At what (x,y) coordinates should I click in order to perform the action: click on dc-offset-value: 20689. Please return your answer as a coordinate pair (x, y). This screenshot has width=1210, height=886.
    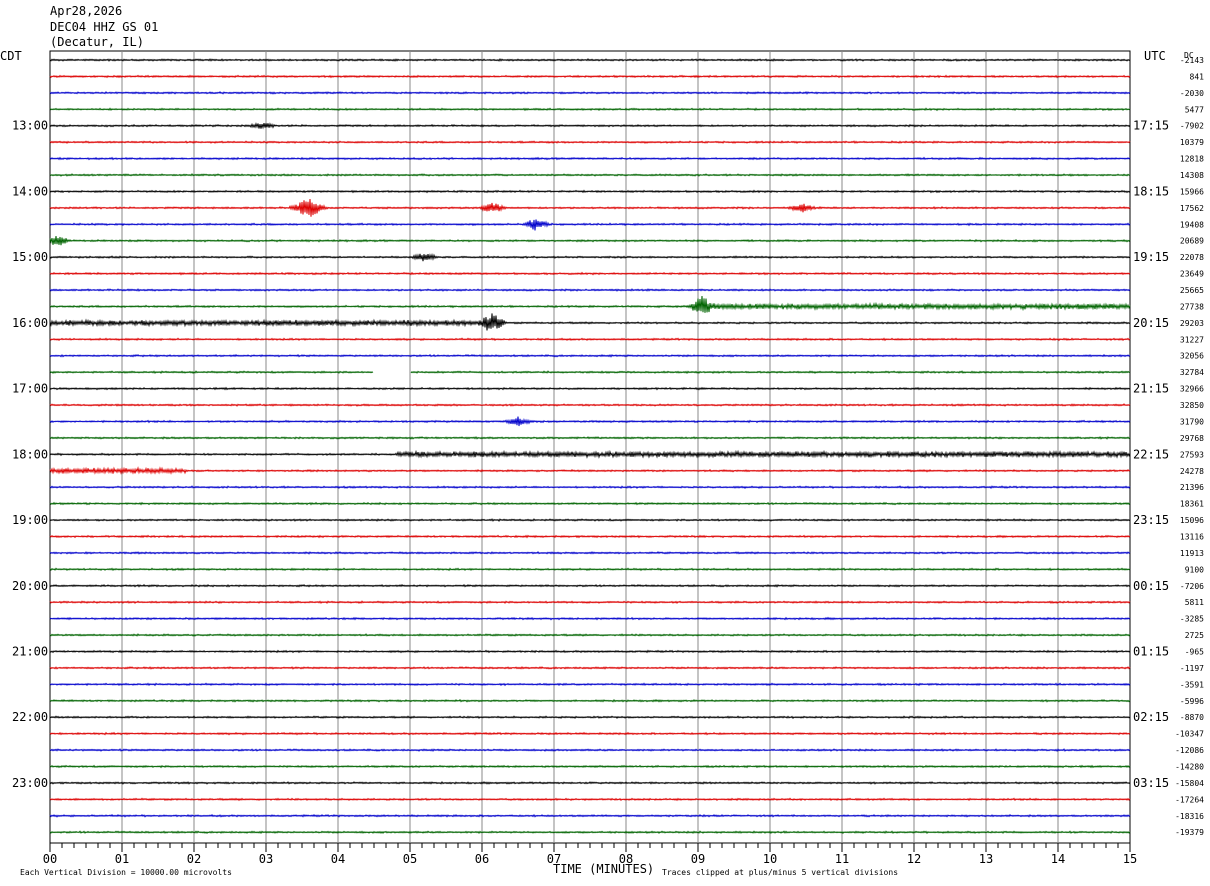
    Looking at the image, I should click on (1192, 241).